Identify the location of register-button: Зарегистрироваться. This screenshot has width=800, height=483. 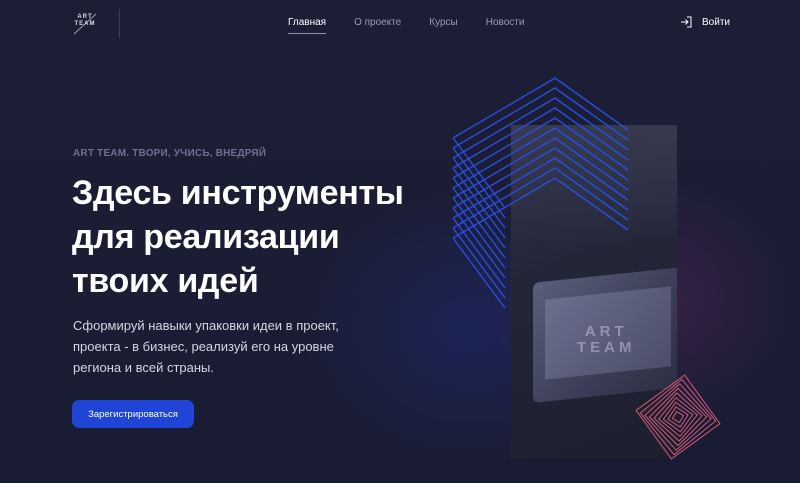
(133, 414).